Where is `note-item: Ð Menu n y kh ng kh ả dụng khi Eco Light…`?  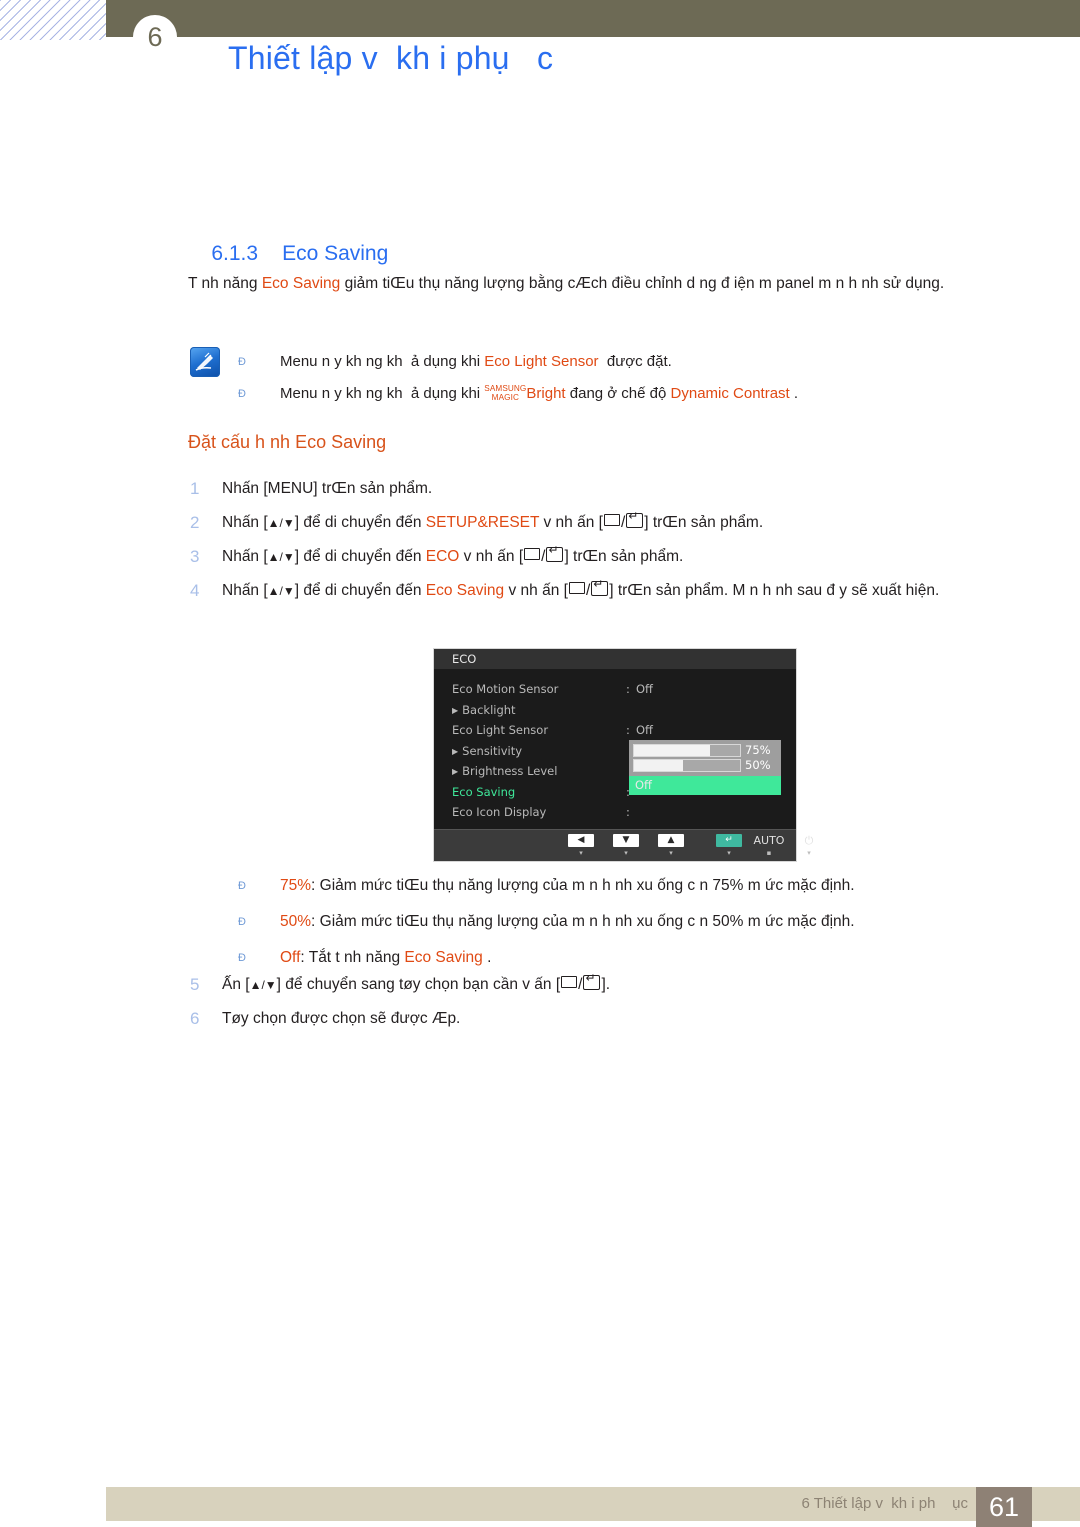 note-item: Ð Menu n y kh ng kh ả dụng khi Eco Light… is located at coordinates (623, 362).